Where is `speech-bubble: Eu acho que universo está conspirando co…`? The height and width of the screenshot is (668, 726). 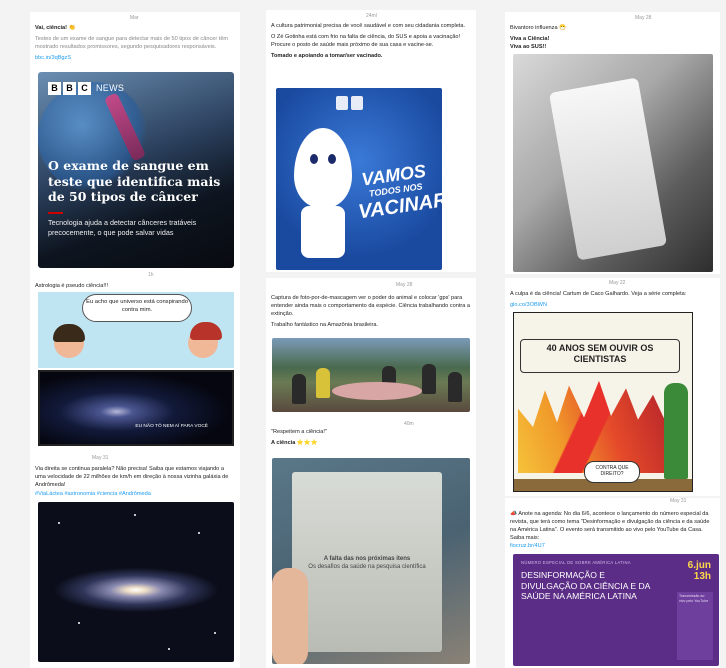
speech-bubble: Eu acho que universo está conspirando co… is located at coordinates (137, 308).